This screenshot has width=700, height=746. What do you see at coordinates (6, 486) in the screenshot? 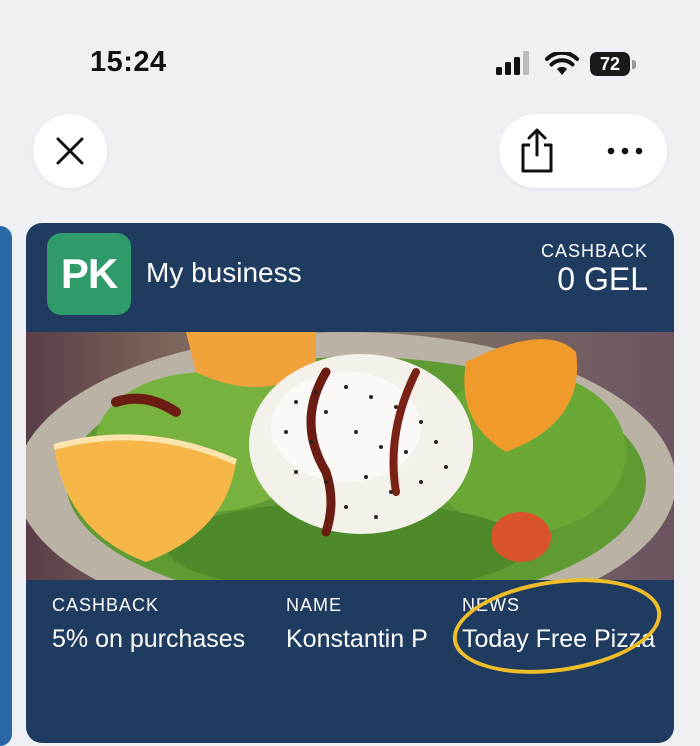
I see `previous-card` at bounding box center [6, 486].